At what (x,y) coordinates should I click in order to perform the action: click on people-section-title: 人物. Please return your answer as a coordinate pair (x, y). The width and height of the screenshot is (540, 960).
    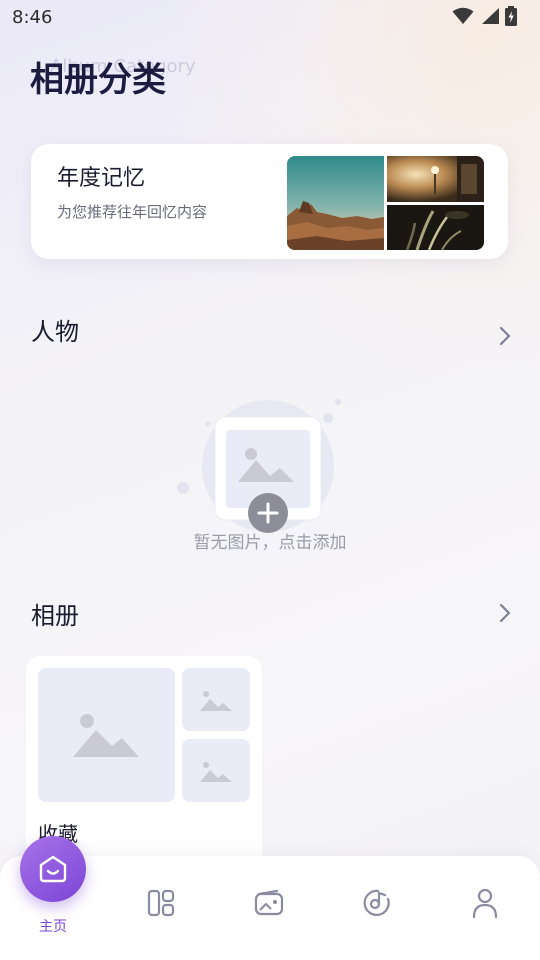
    Looking at the image, I should click on (55, 332).